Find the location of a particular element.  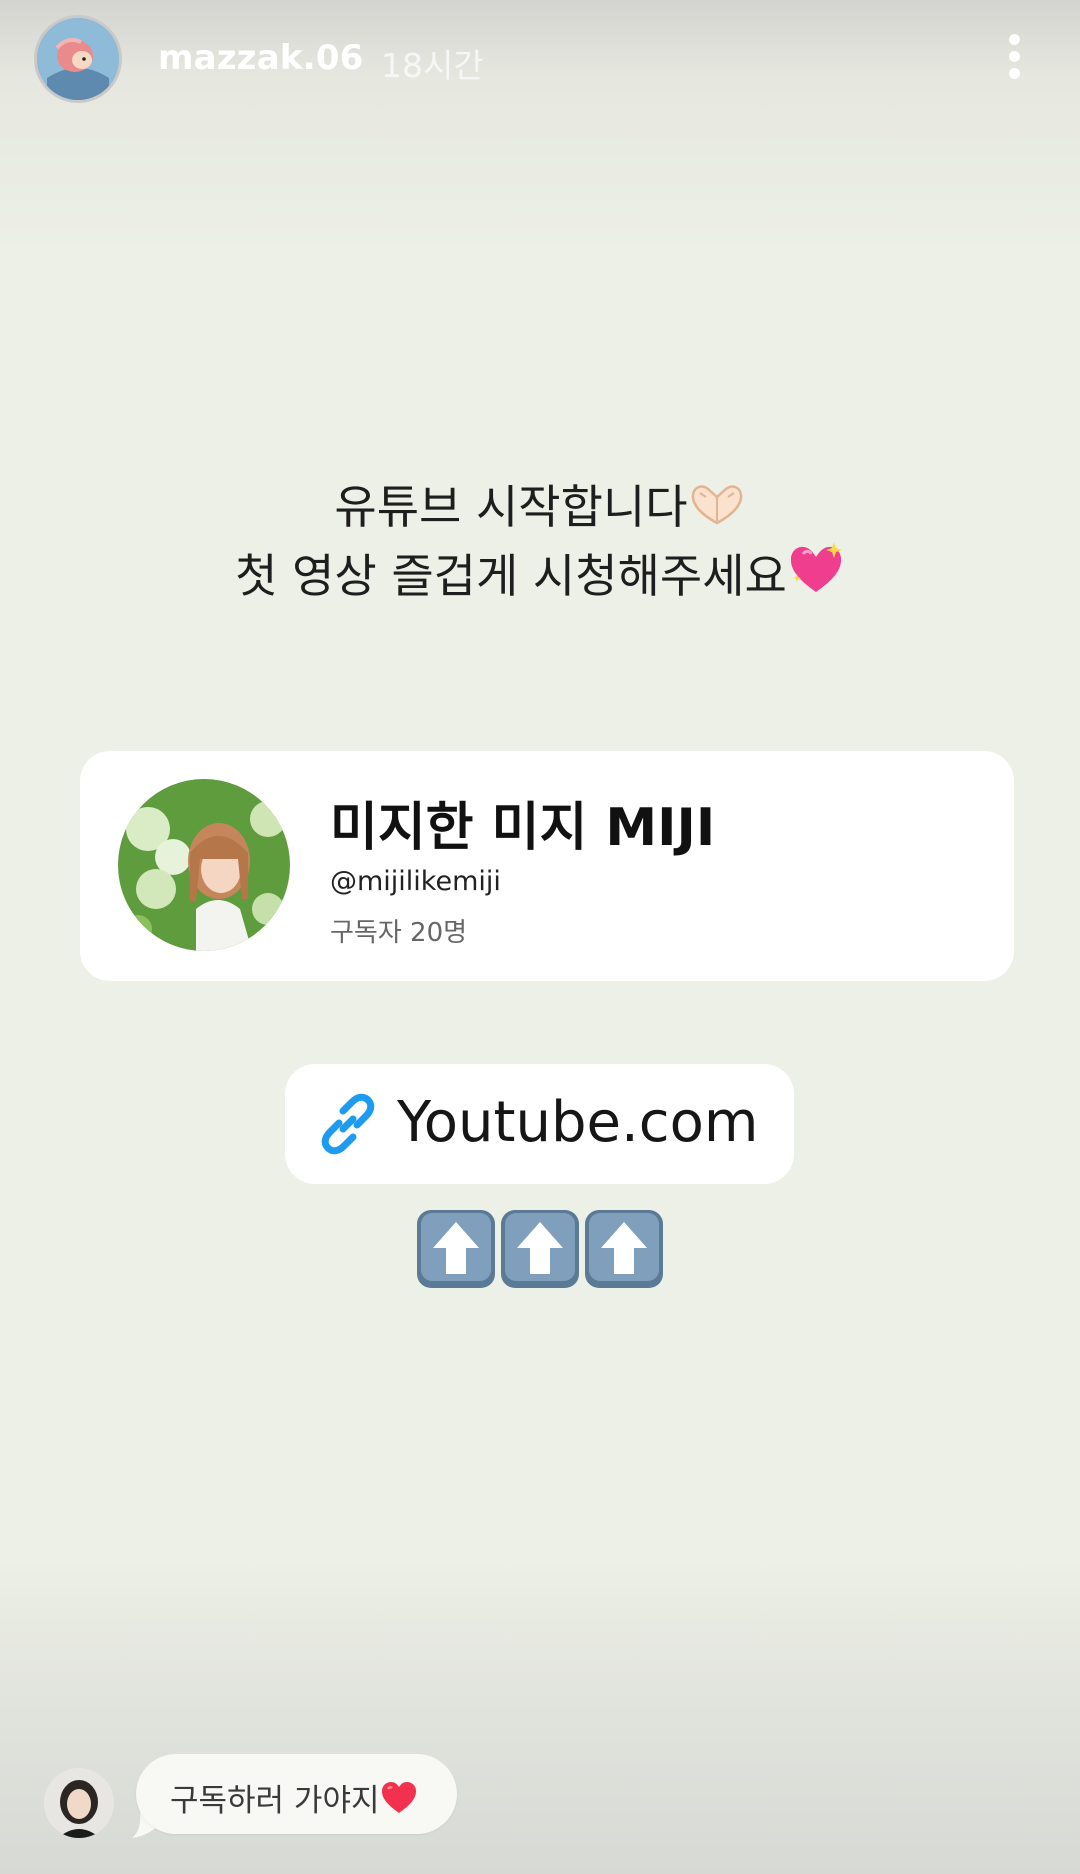

user-avatar is located at coordinates (78, 59).